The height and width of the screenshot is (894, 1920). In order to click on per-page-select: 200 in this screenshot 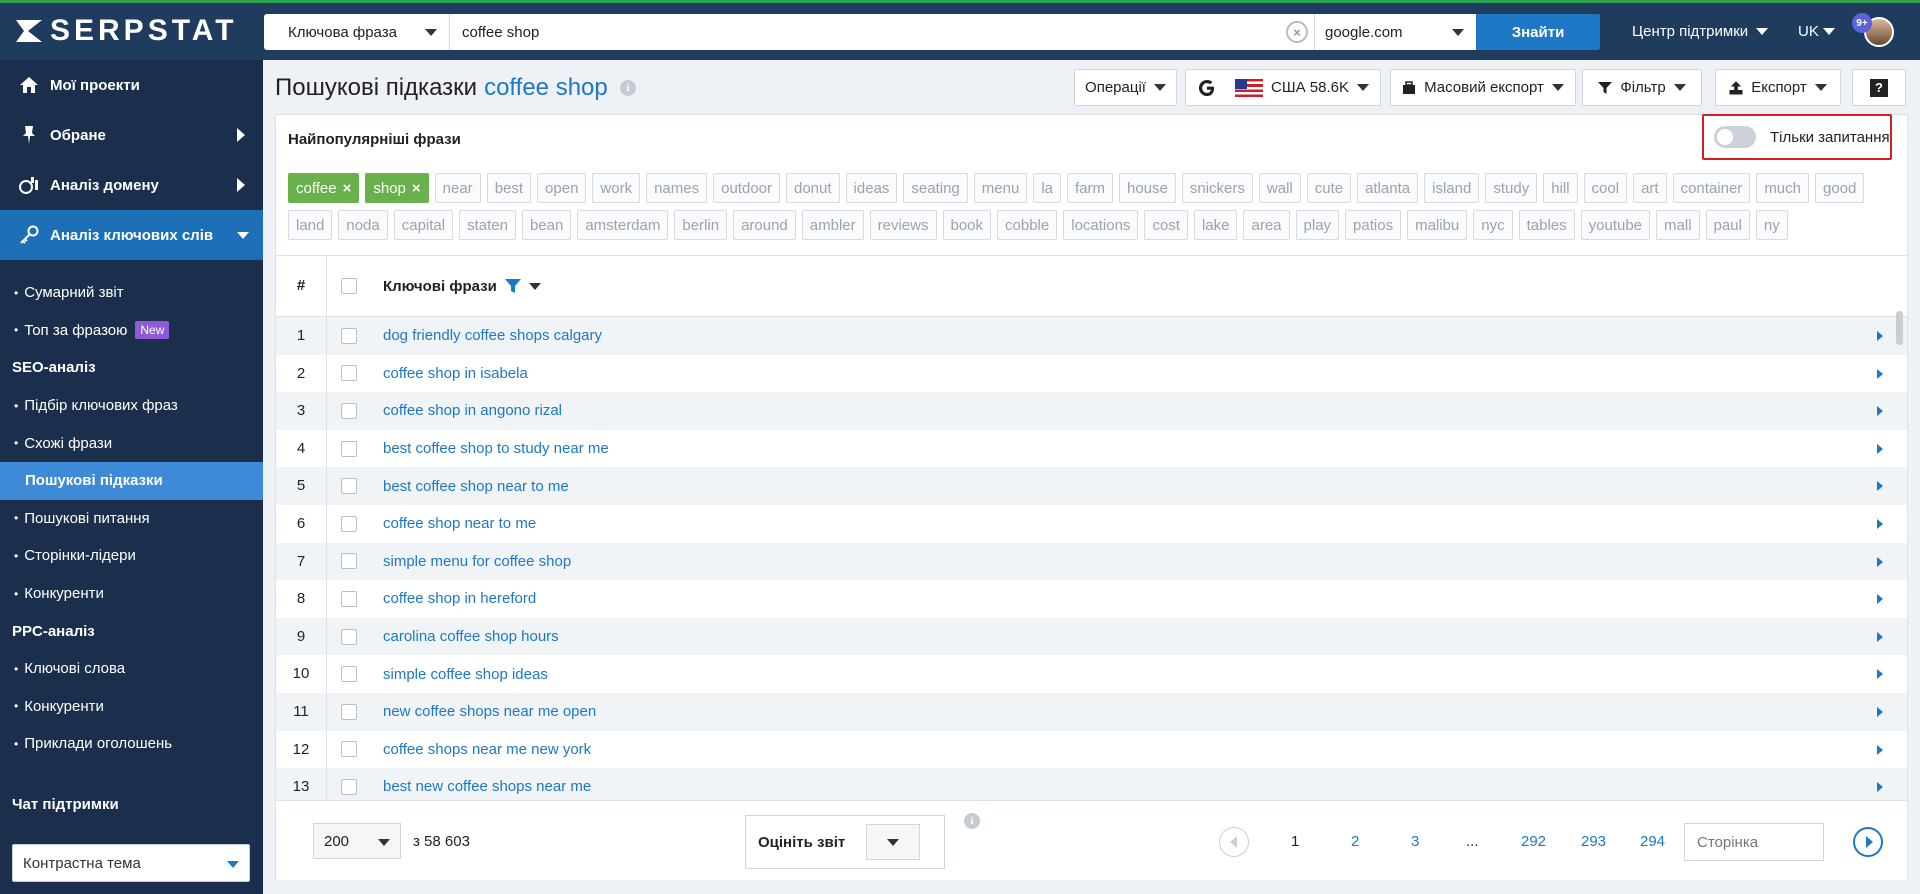, I will do `click(357, 841)`.